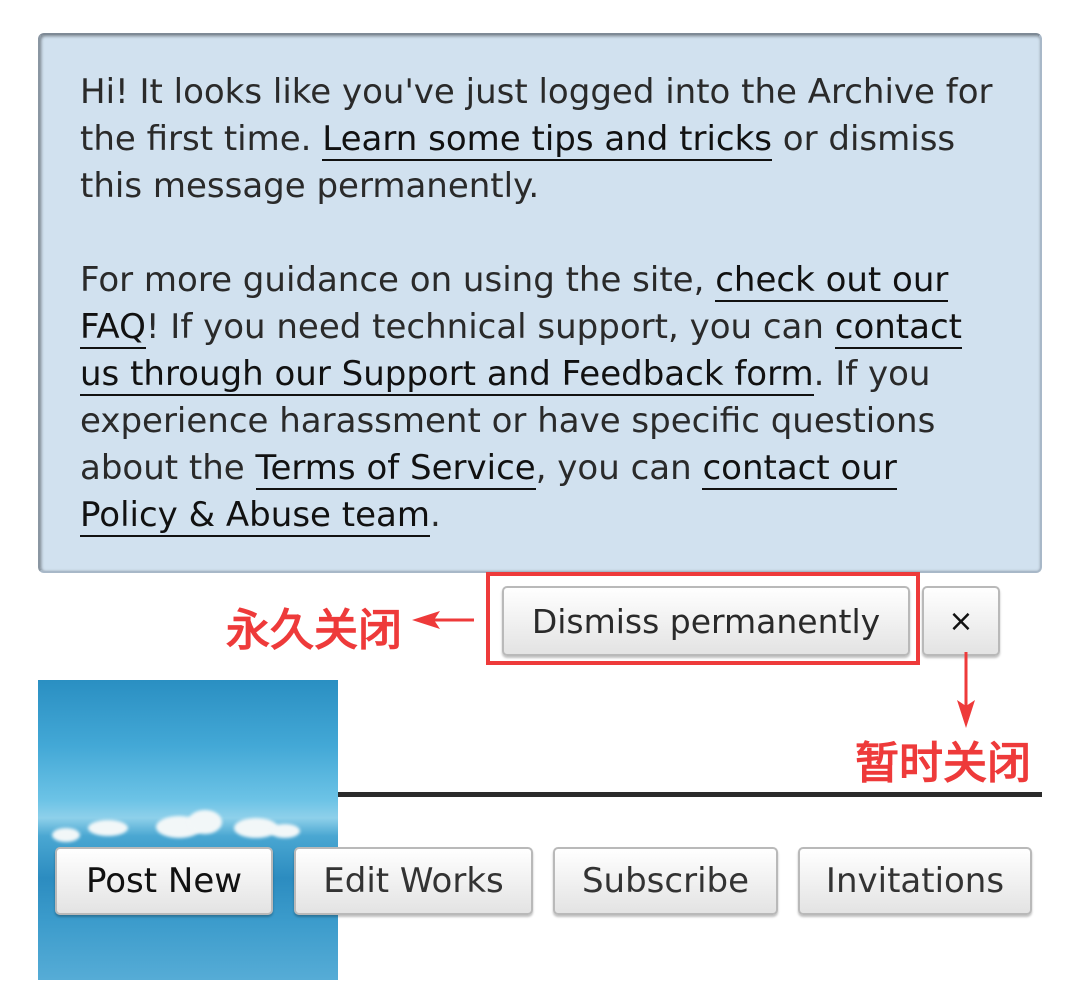  What do you see at coordinates (690, 794) in the screenshot?
I see `header-divider` at bounding box center [690, 794].